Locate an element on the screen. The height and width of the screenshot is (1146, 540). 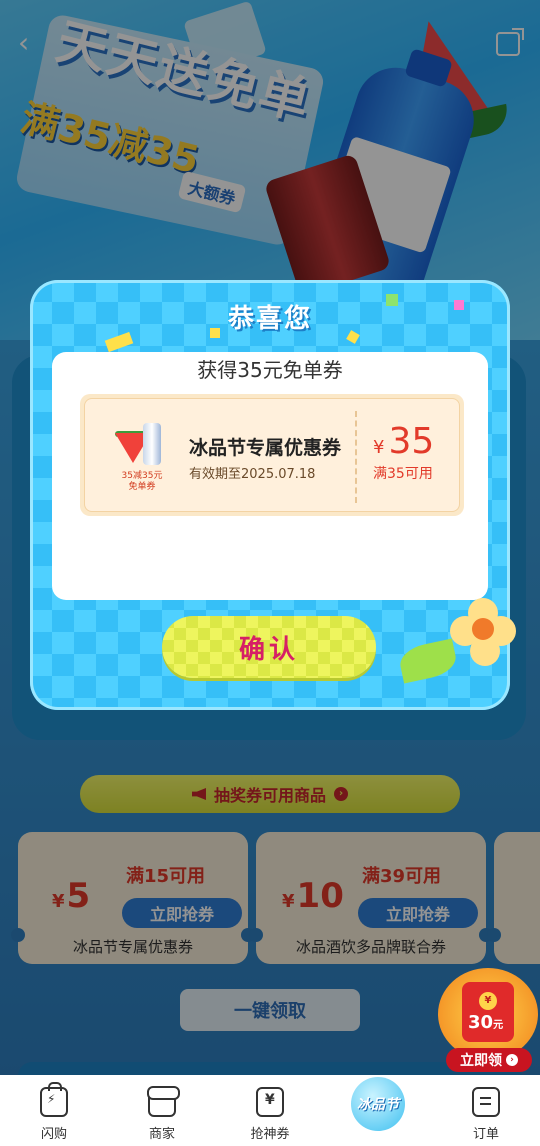
coupon-validity: 有效期至2025.07.18 is located at coordinates (252, 474).